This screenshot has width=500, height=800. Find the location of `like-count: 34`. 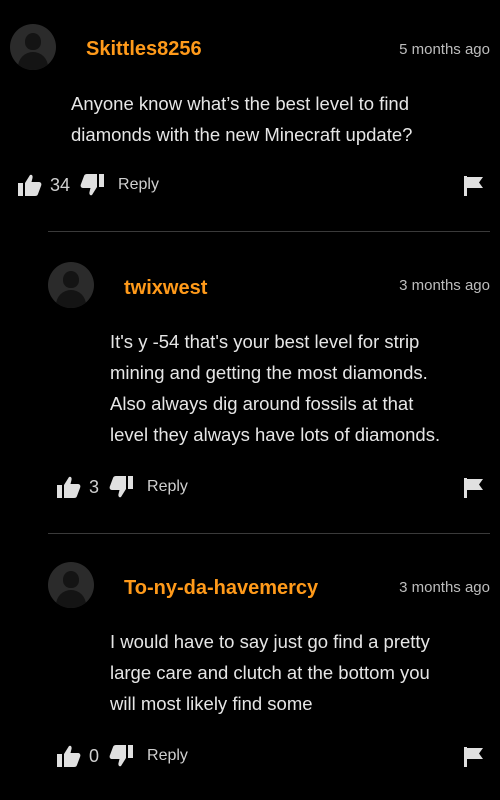

like-count: 34 is located at coordinates (60, 184).